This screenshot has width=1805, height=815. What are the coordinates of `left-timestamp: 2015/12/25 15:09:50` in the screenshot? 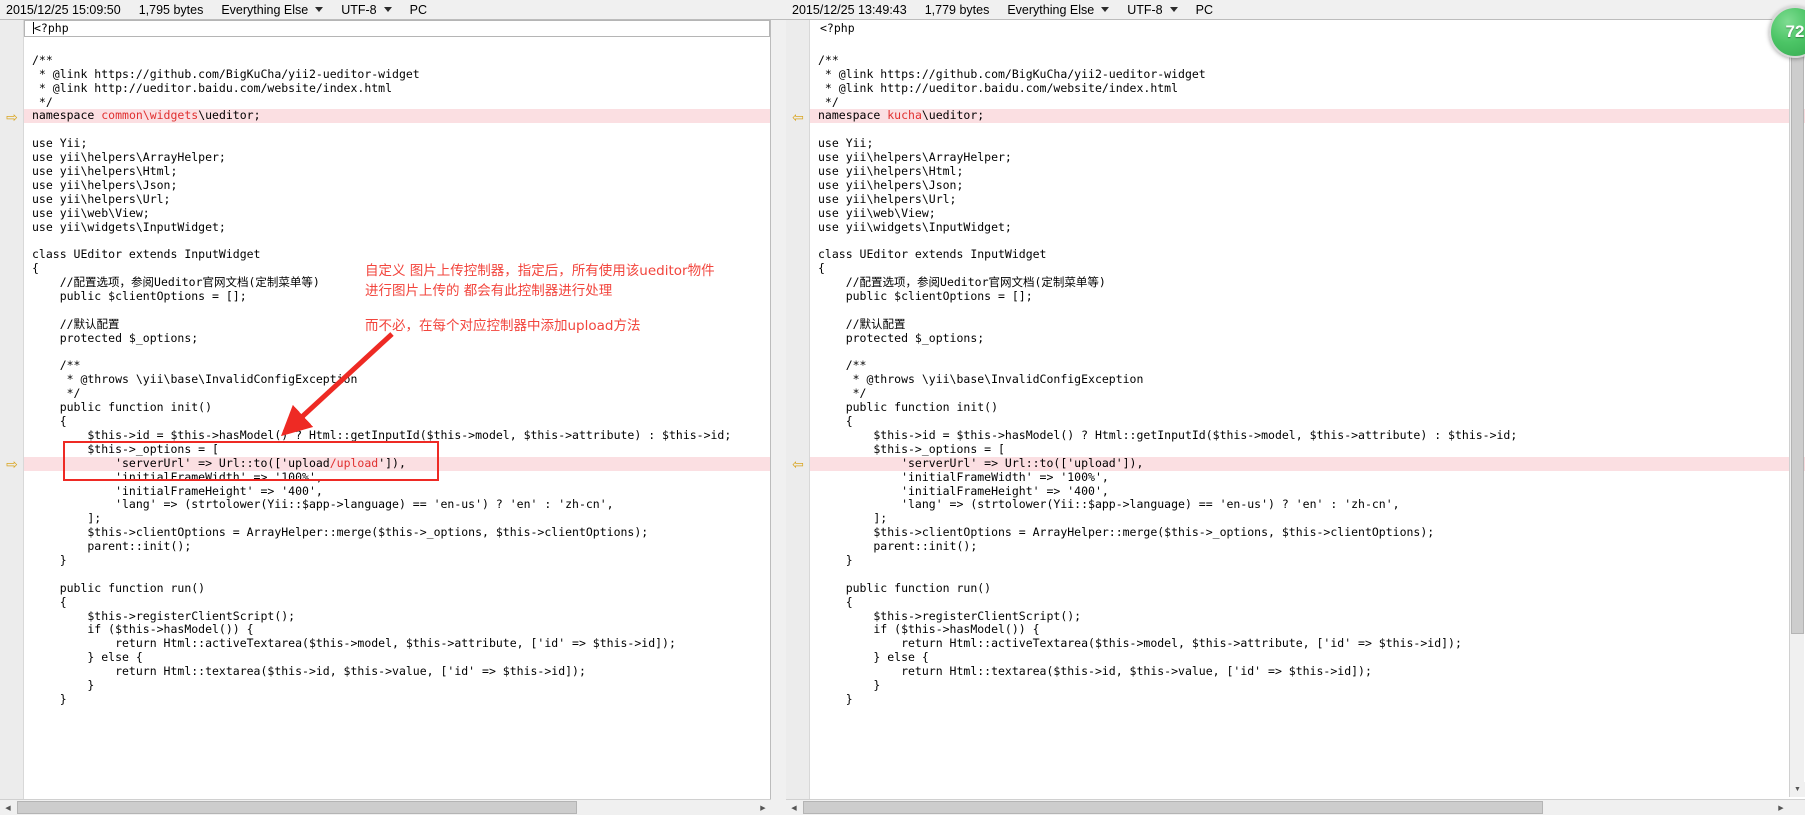 It's located at (63, 9).